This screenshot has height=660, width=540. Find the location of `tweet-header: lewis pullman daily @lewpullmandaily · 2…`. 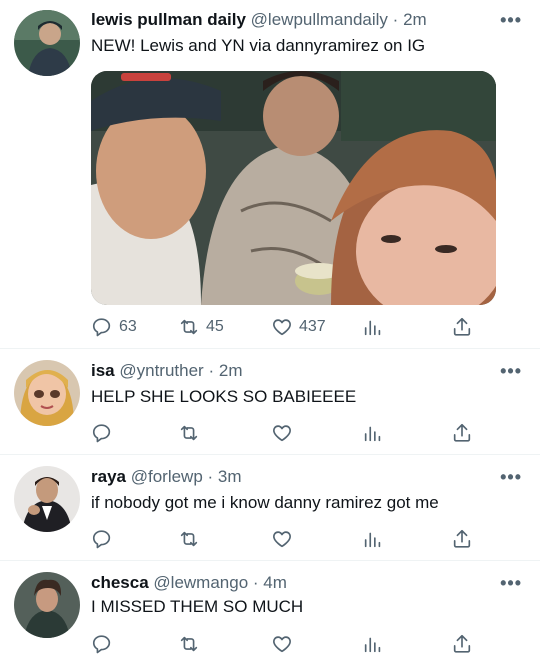

tweet-header: lewis pullman daily @lewpullmandaily · 2… is located at coordinates (306, 20).